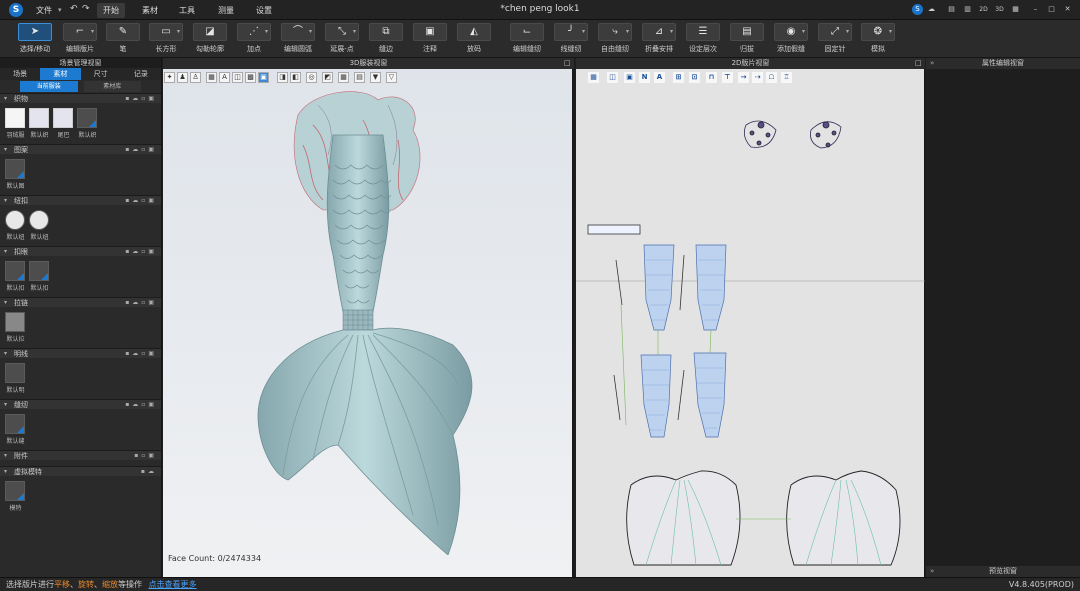 This screenshot has height=591, width=1080. I want to click on menu-start: 开始, so click(111, 10).